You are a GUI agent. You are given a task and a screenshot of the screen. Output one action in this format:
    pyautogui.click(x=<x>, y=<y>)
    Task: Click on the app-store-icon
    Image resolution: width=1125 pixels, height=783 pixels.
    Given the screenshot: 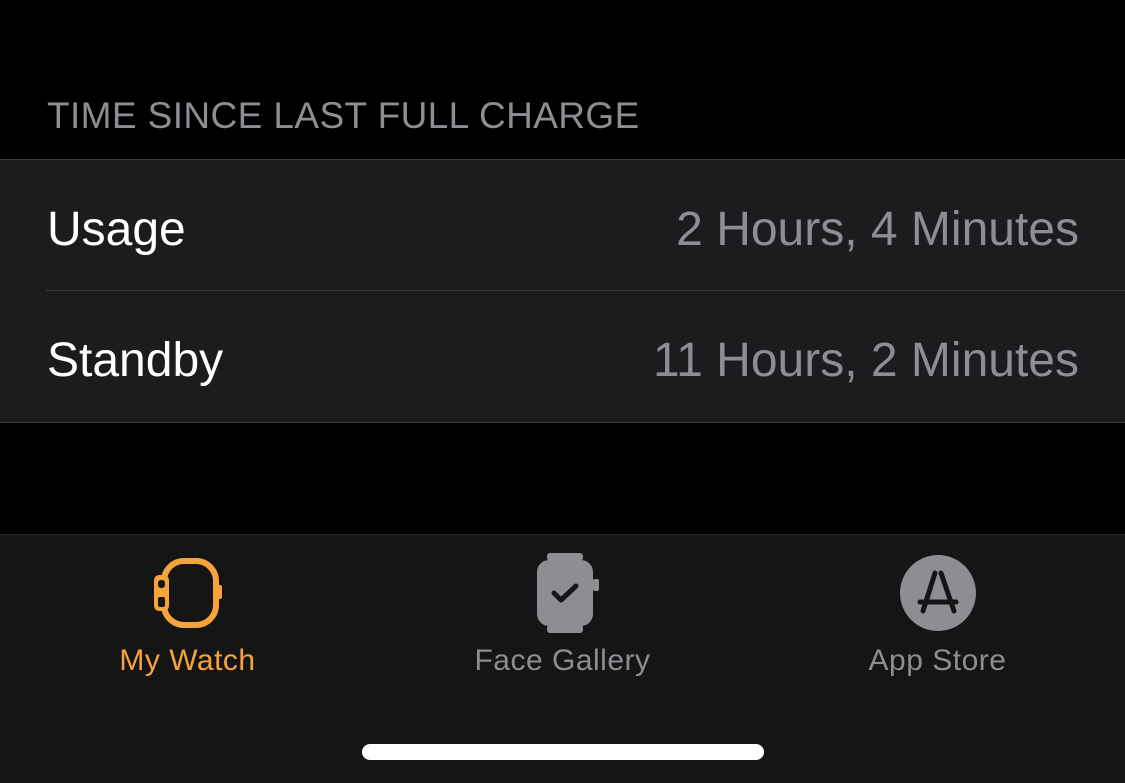 What is the action you would take?
    pyautogui.click(x=938, y=593)
    